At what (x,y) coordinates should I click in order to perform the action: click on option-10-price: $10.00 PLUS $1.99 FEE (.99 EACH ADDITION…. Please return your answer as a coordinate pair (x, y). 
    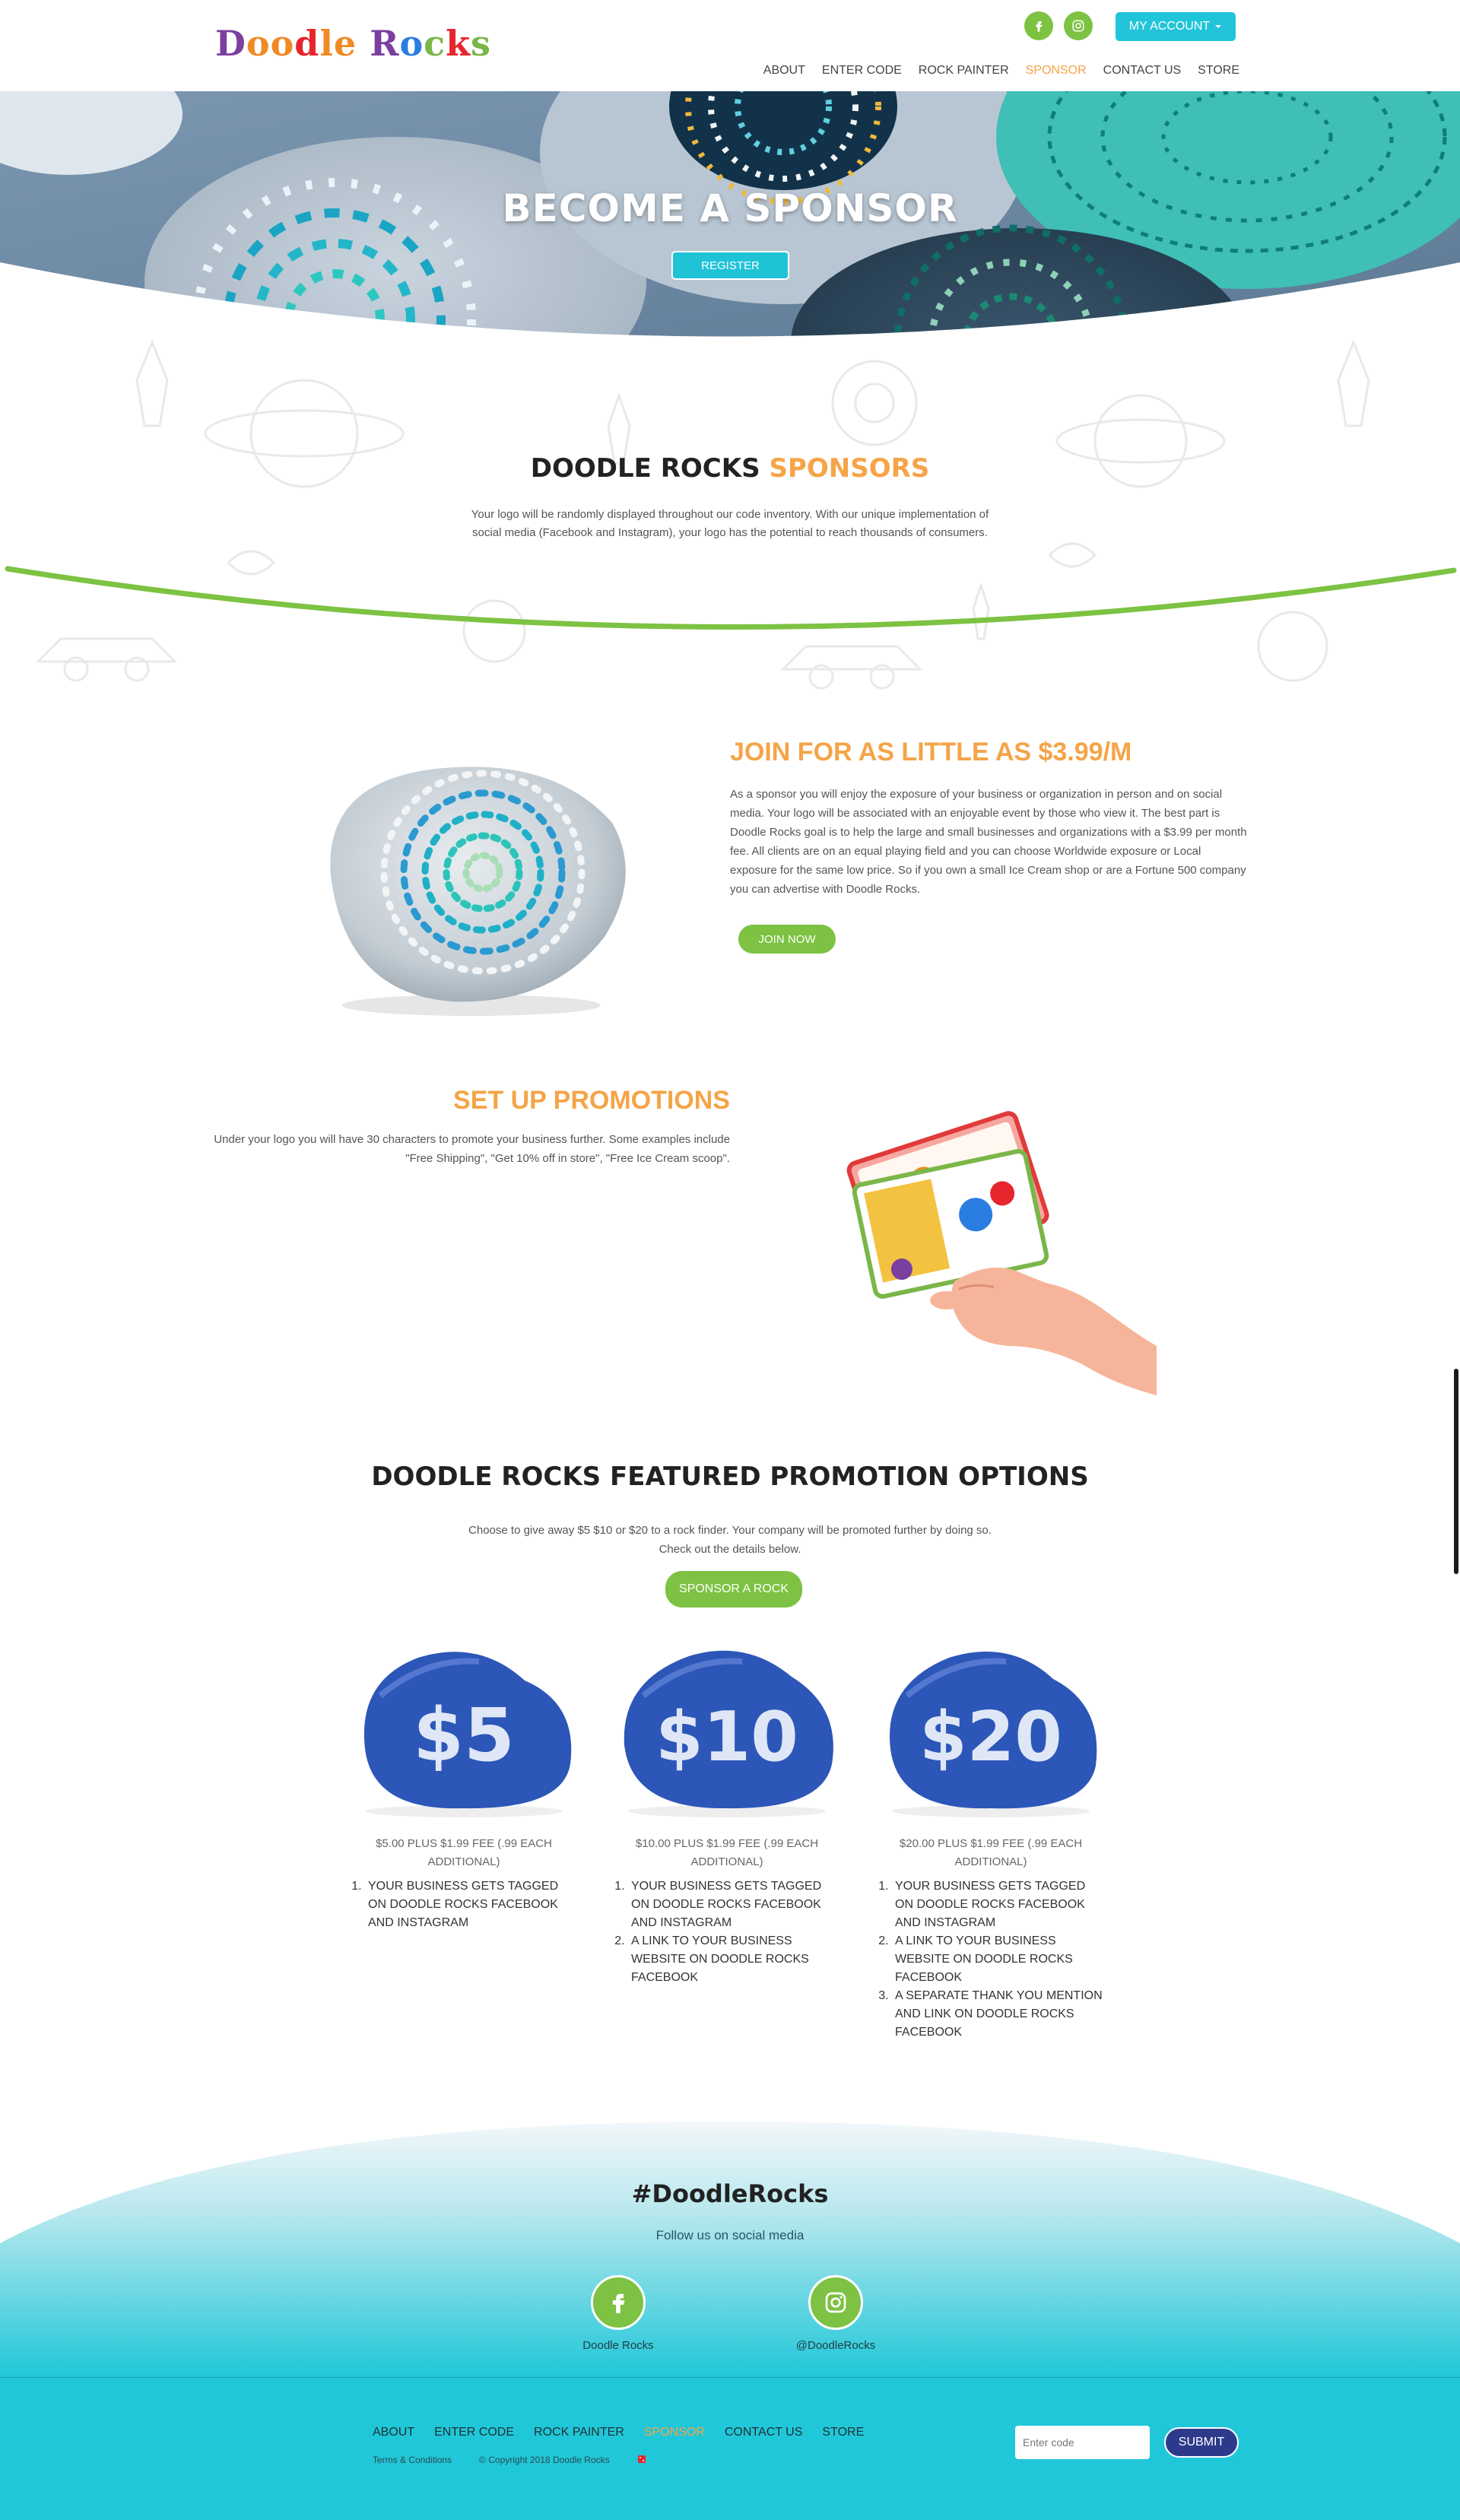
    Looking at the image, I should click on (727, 1853).